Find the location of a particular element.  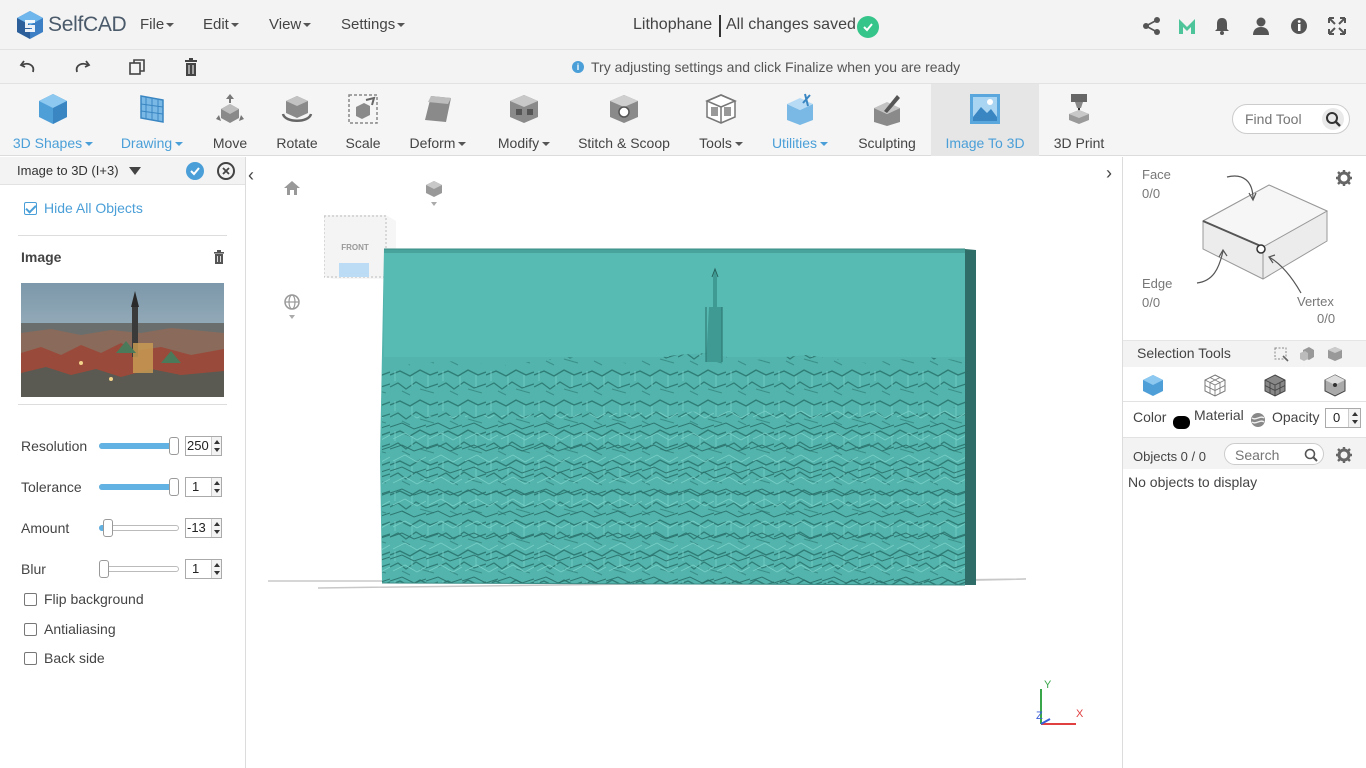

tool-stitch-scoop: Stitch & Scoop is located at coordinates (624, 120).